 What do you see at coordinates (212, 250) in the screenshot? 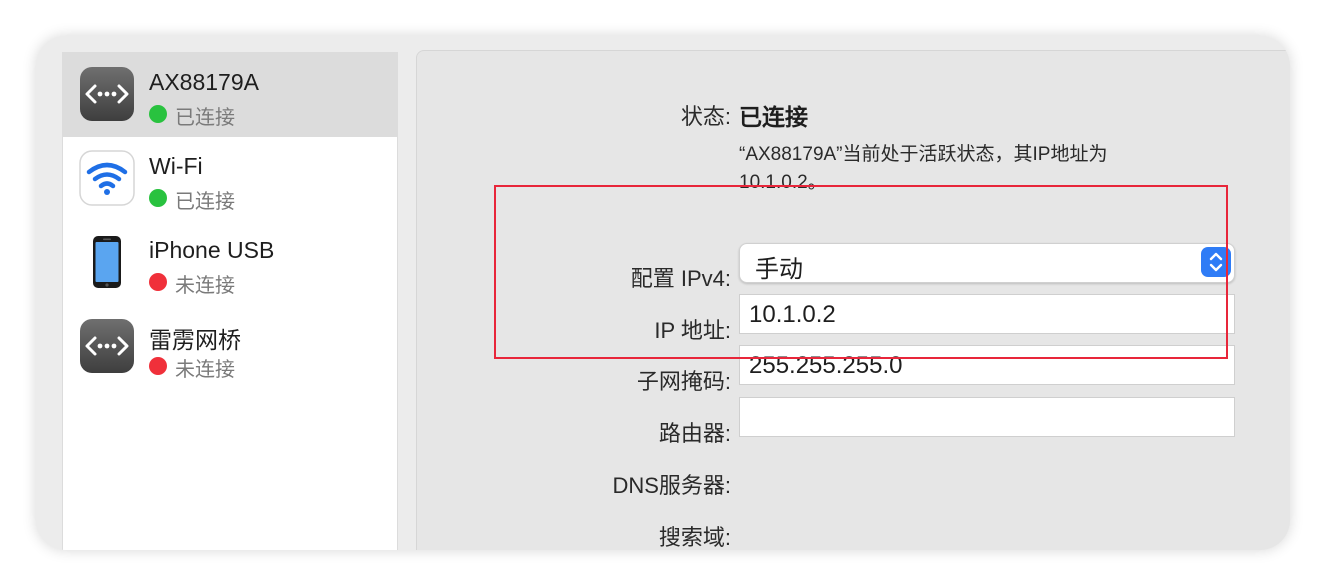
I see `service-name: iPhone USB` at bounding box center [212, 250].